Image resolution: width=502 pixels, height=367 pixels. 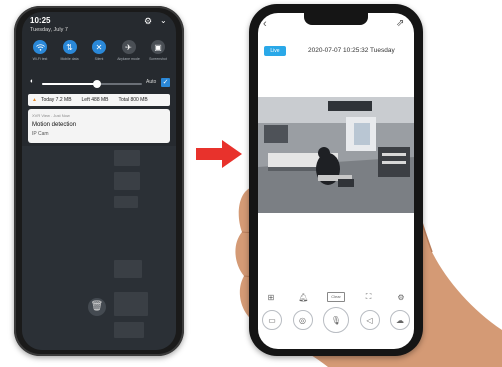 What do you see at coordinates (95, 100) in the screenshot?
I see `data-left: Left 488 MB` at bounding box center [95, 100].